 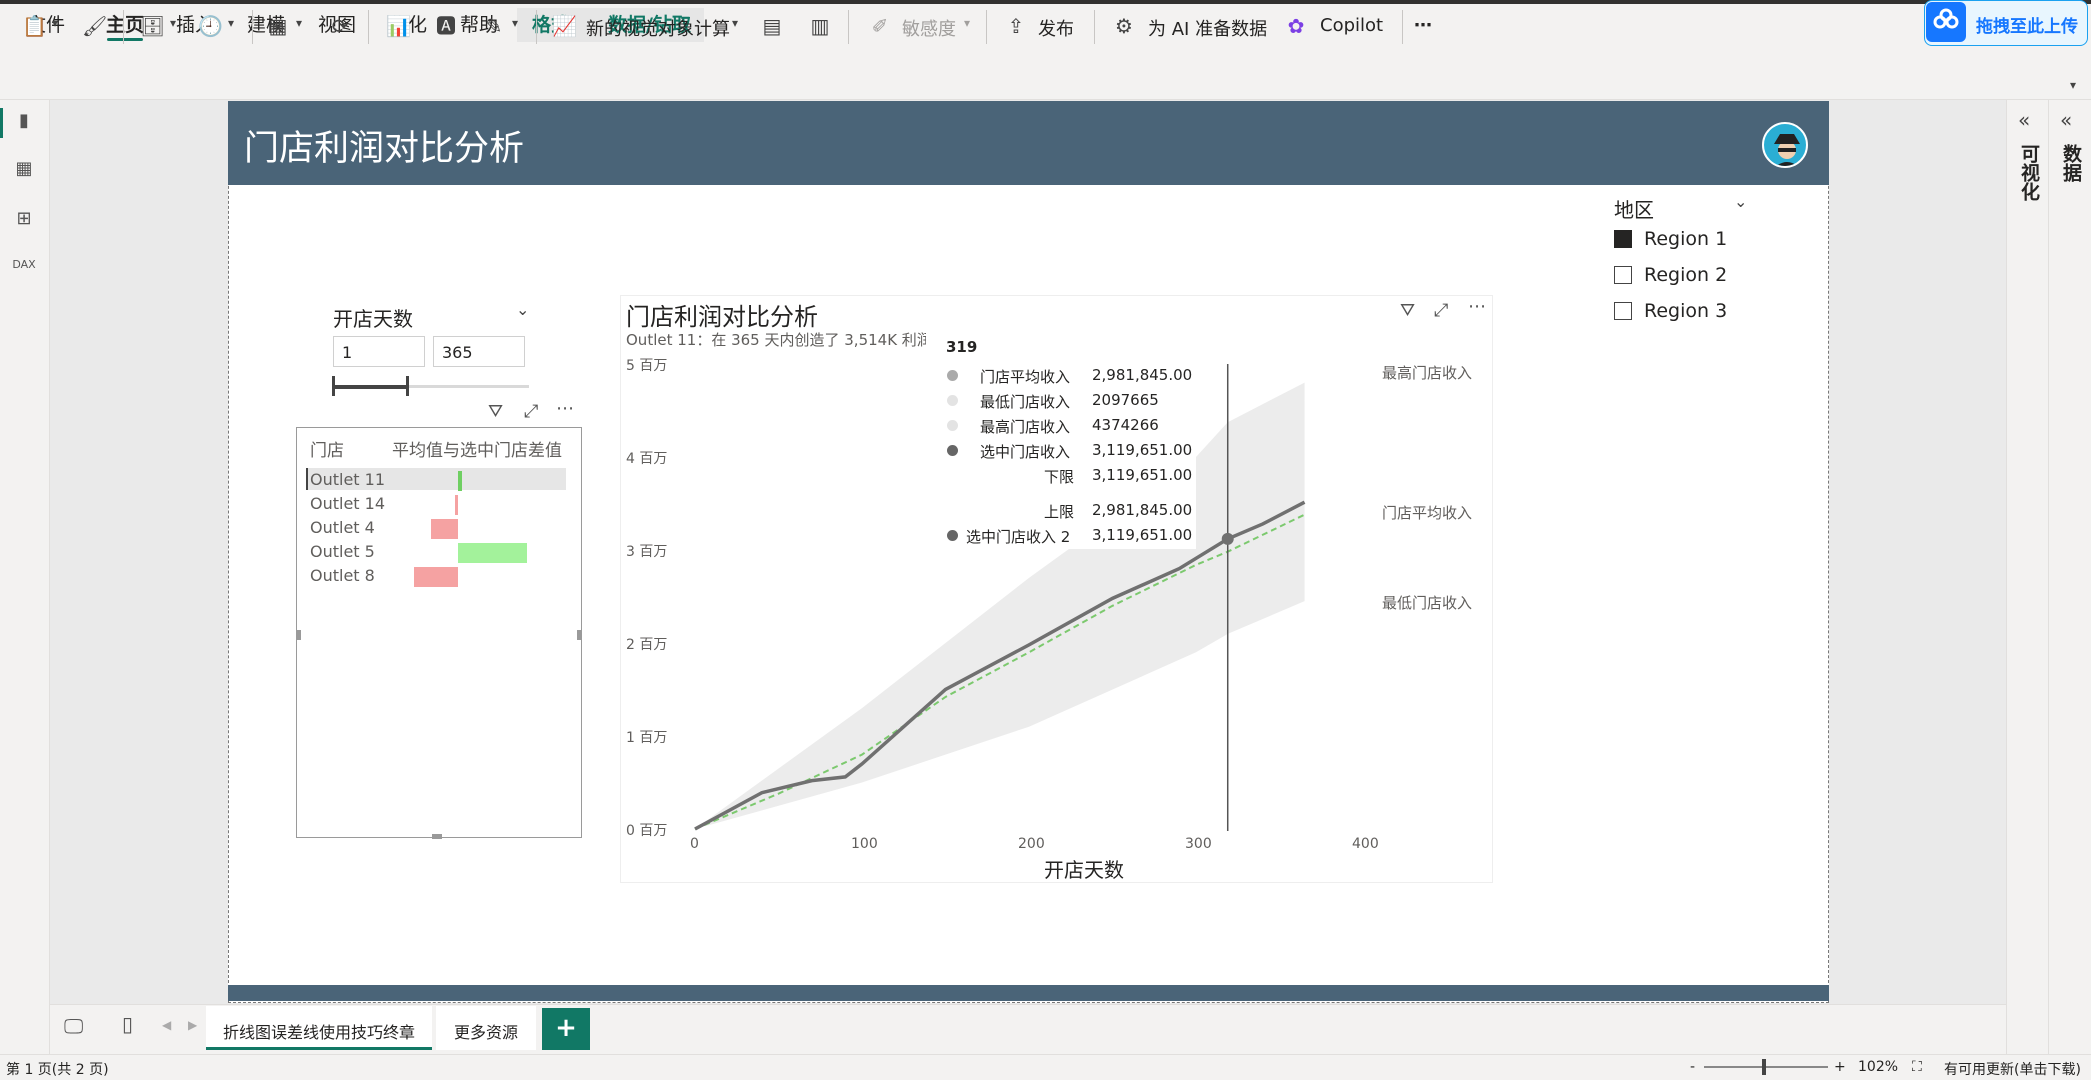 I want to click on days-max-input: 365, so click(x=479, y=351).